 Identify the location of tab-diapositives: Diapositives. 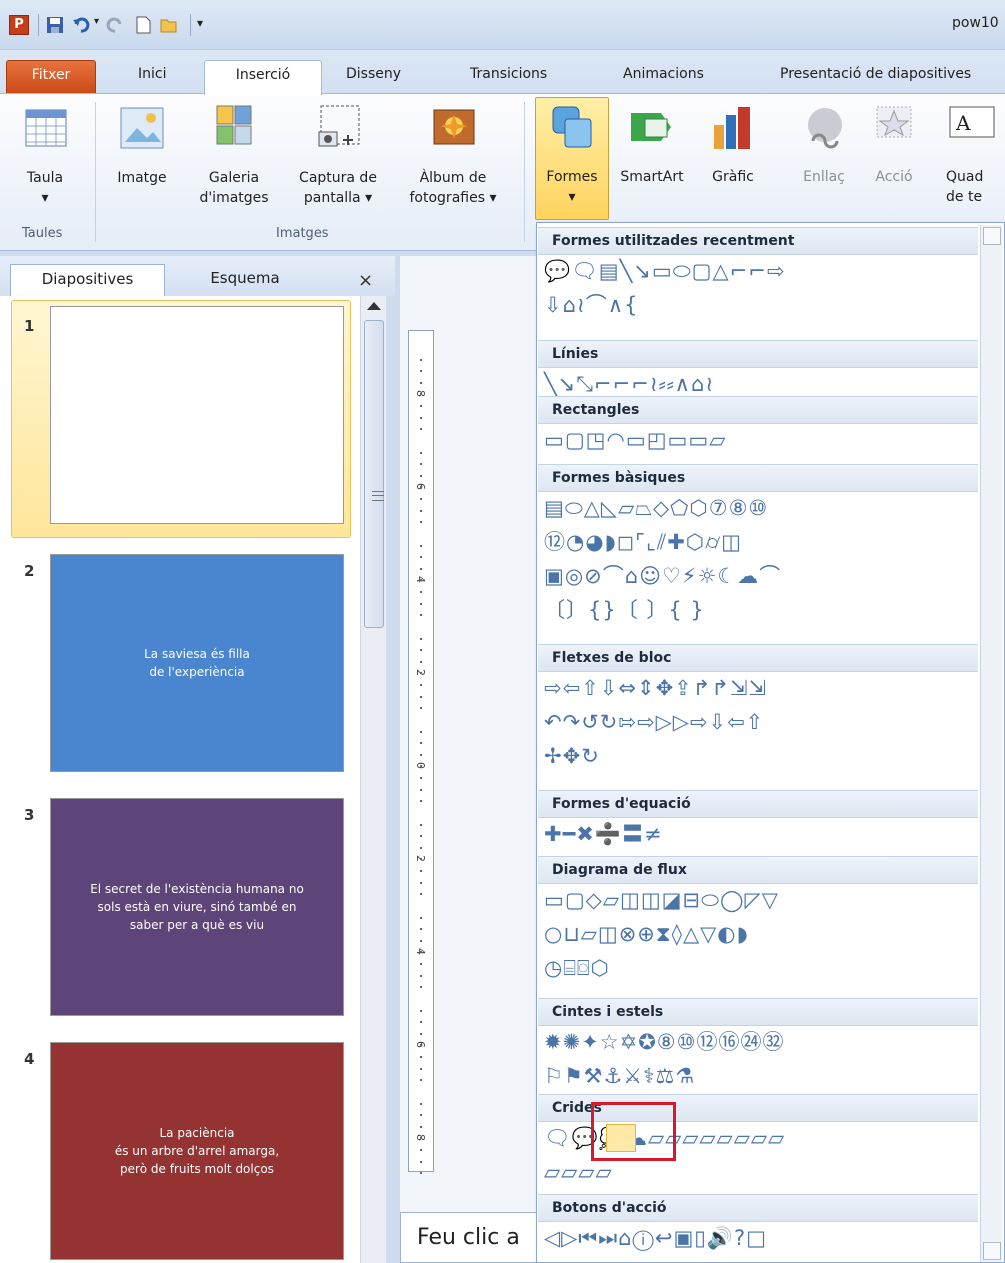
(87, 280).